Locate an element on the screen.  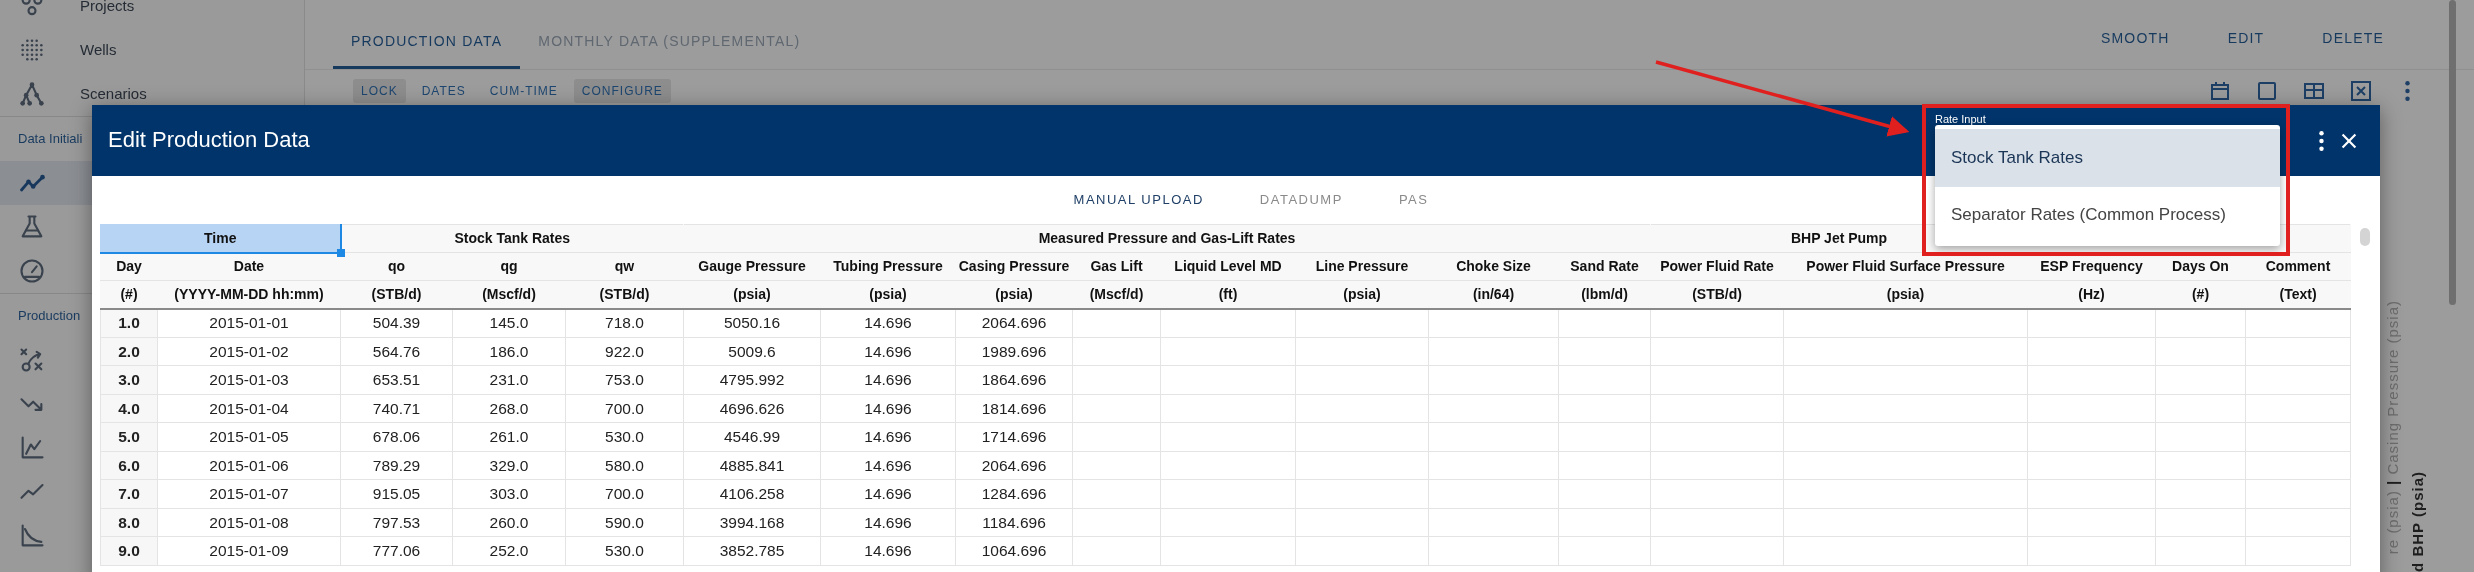
dialog-title: Edit Production Data is located at coordinates (209, 140).